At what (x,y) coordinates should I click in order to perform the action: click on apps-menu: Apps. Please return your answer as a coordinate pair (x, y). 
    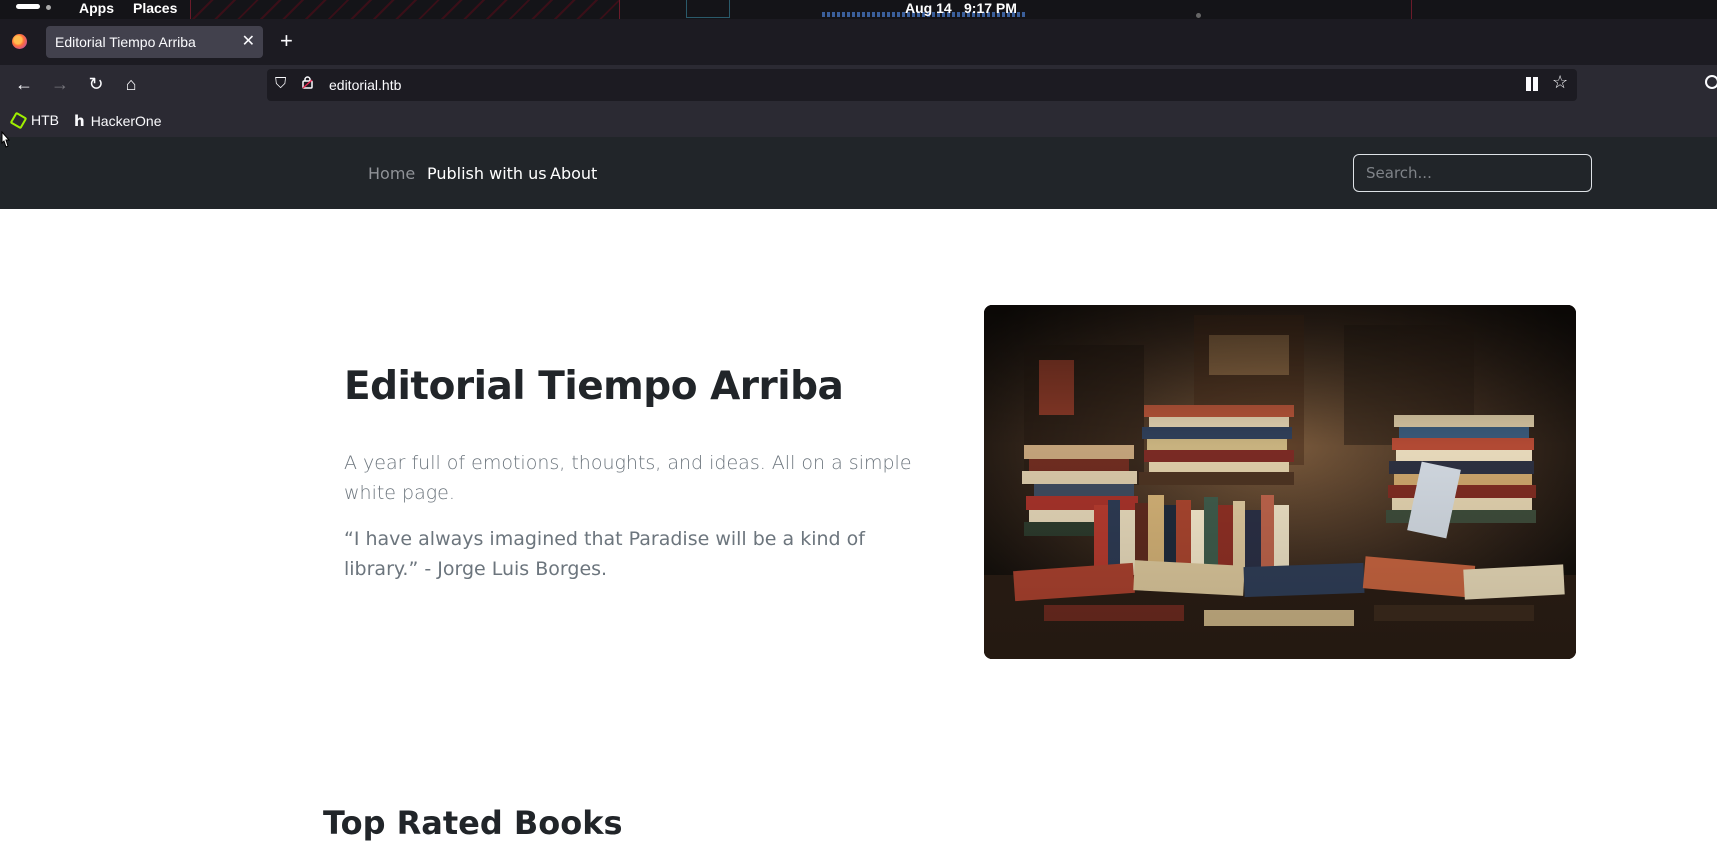
    Looking at the image, I should click on (96, 8).